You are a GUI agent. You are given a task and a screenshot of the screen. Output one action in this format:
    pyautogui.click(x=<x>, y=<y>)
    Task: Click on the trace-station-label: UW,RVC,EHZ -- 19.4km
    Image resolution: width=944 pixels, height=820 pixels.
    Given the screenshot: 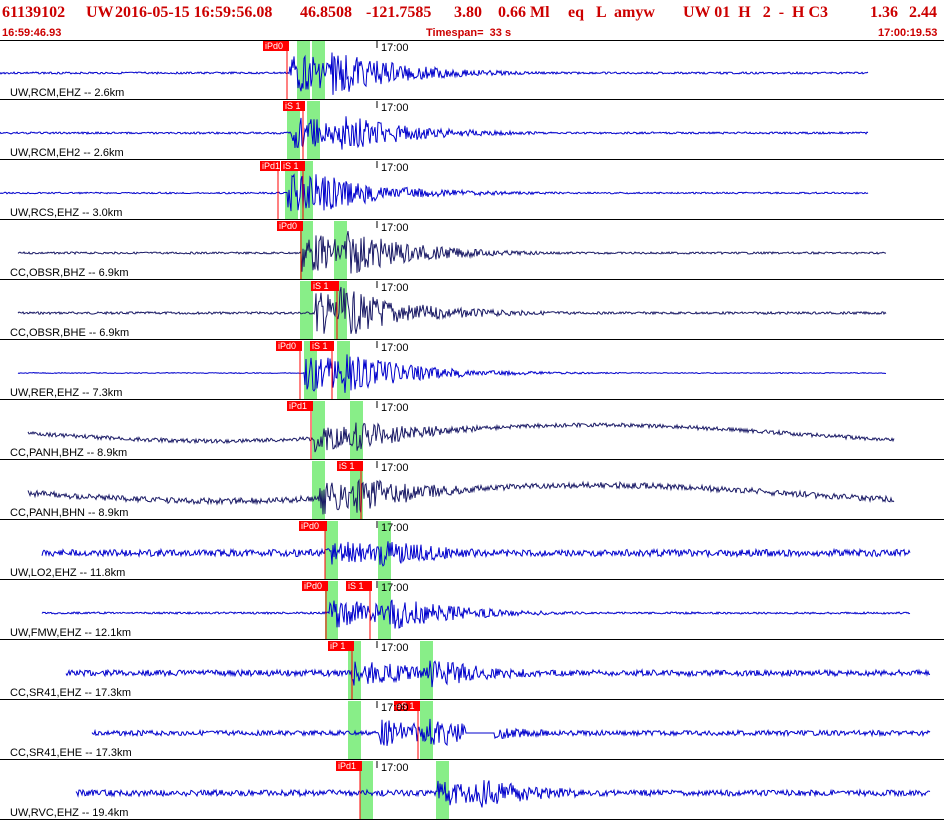 What is the action you would take?
    pyautogui.click(x=69, y=813)
    